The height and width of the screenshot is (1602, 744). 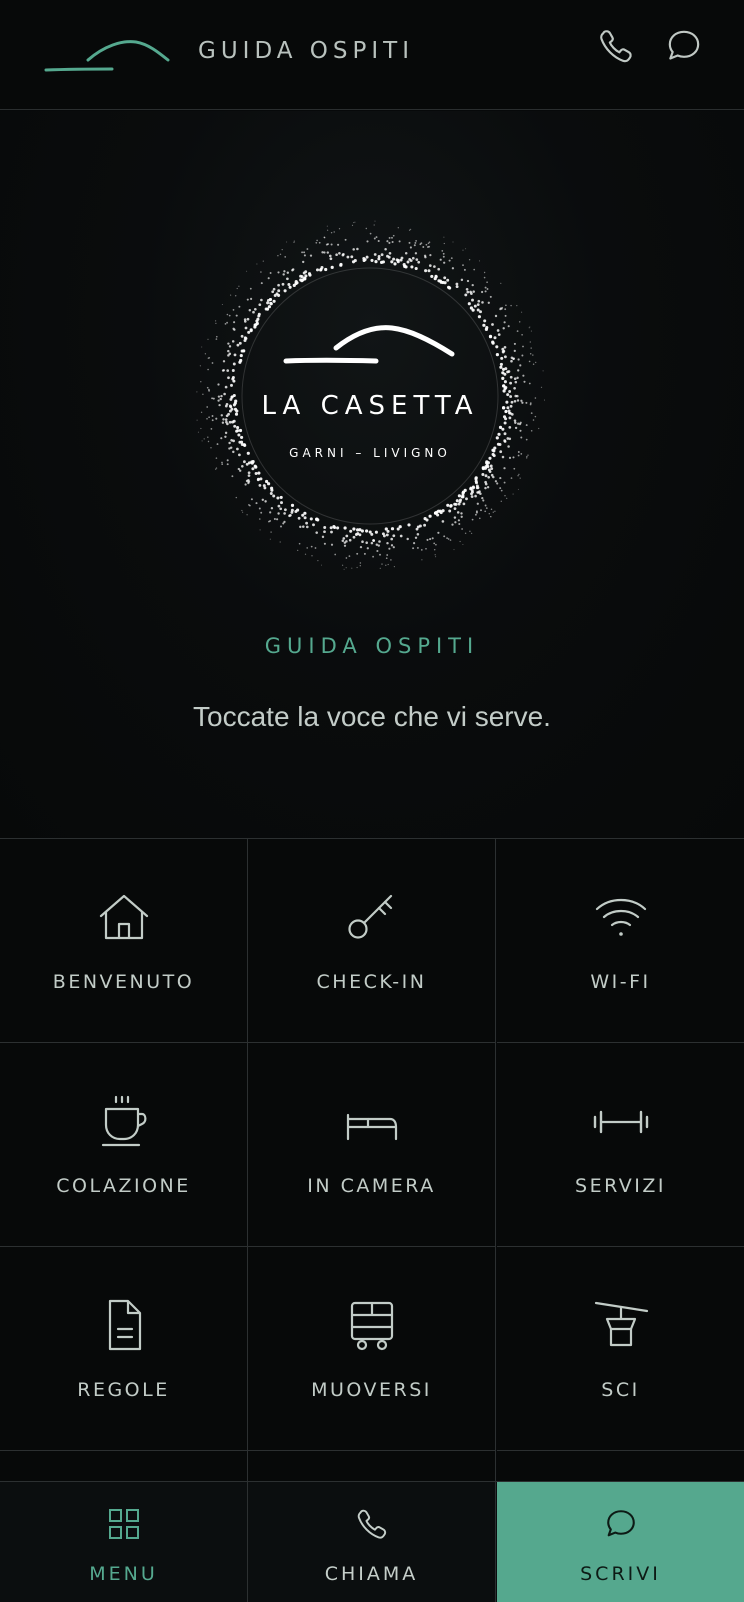 I want to click on header-call-button, so click(x=616, y=46).